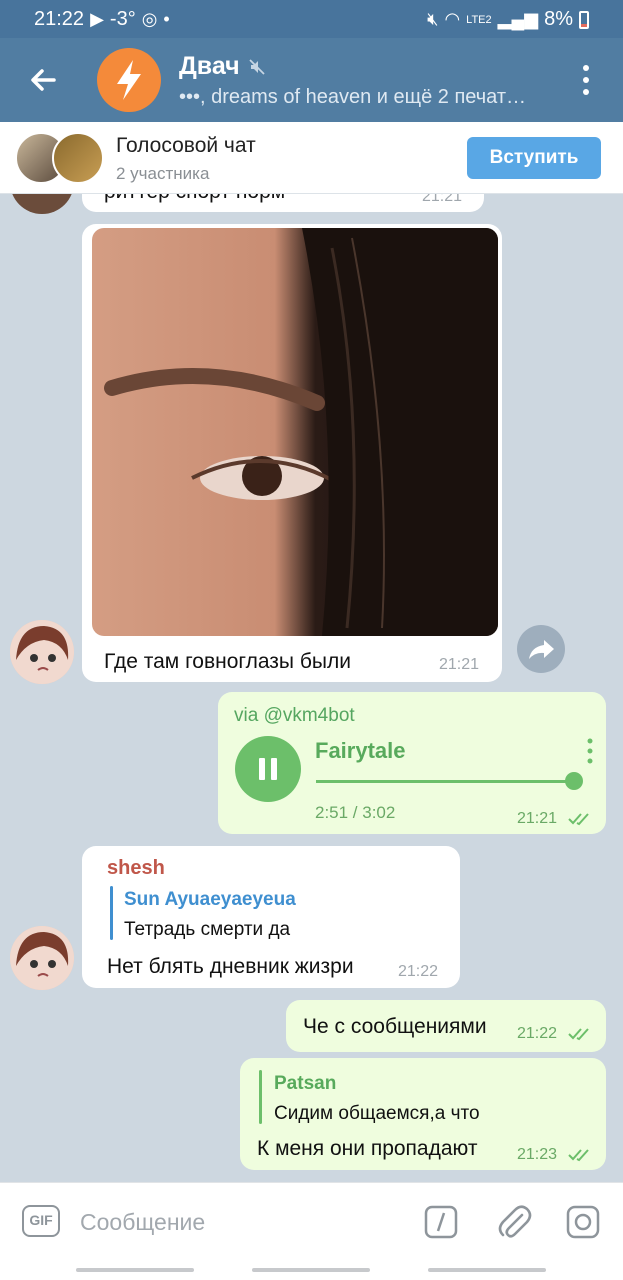  What do you see at coordinates (311, 19) in the screenshot?
I see `status-bar: 21:22 ▶ -3° ◎ • 🔇︎ ◠ LTE2 ▂▄▆ 8%` at bounding box center [311, 19].